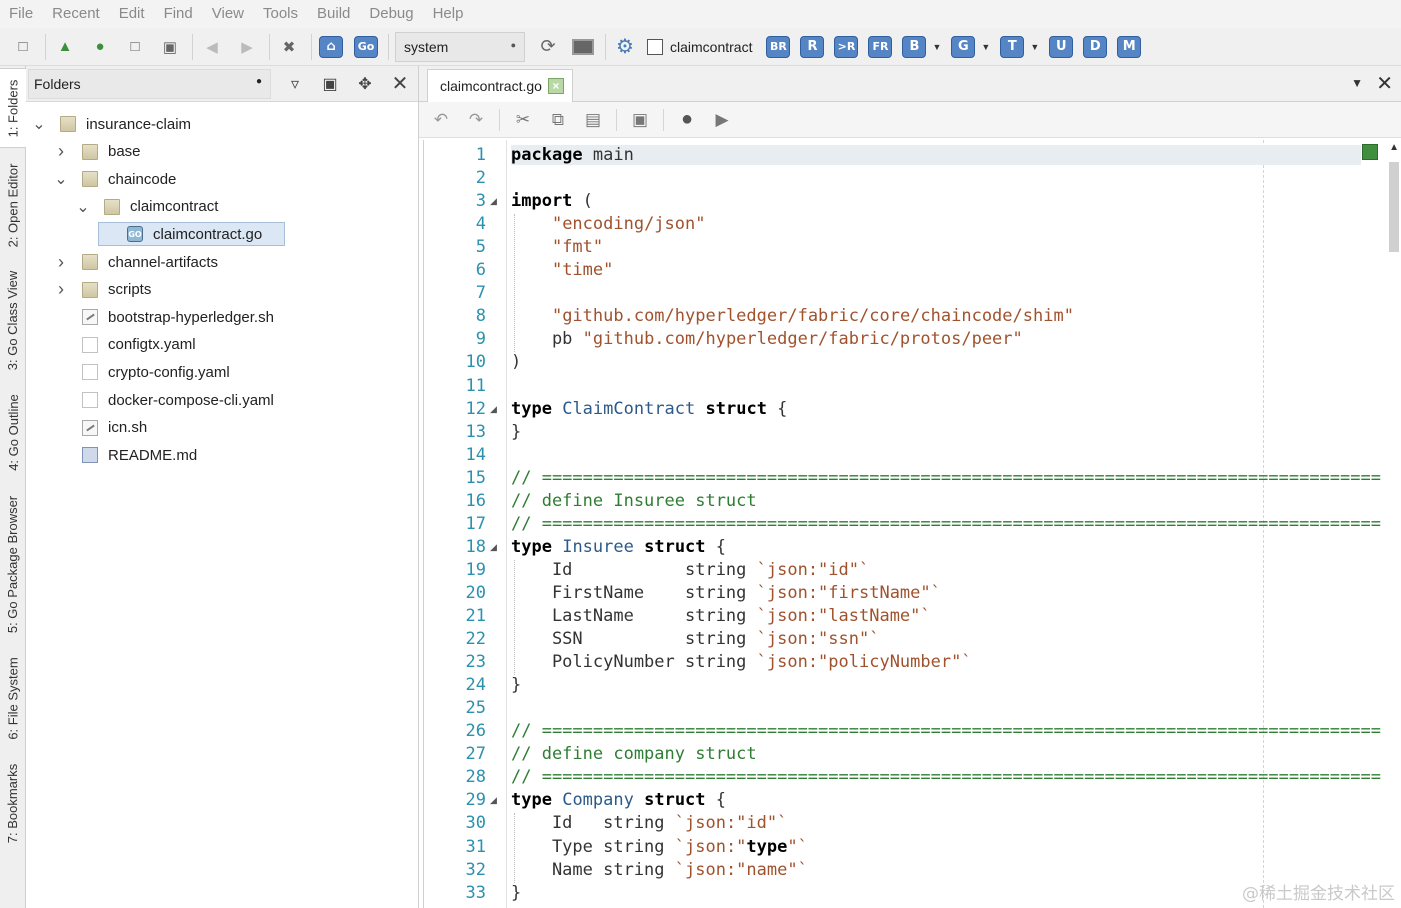 This screenshot has height=908, width=1401. I want to click on sync-editor-icon: ✥, so click(365, 84).